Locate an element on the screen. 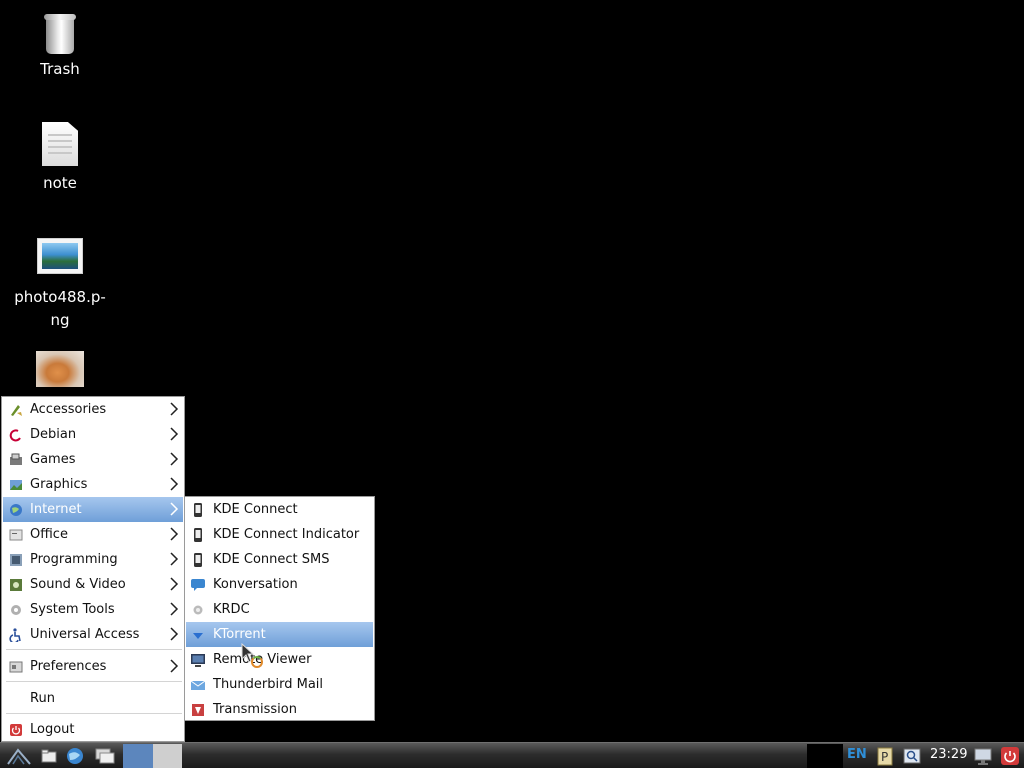  submenu-item-thunderbird-mail: Thunderbird Mail is located at coordinates (279, 684).